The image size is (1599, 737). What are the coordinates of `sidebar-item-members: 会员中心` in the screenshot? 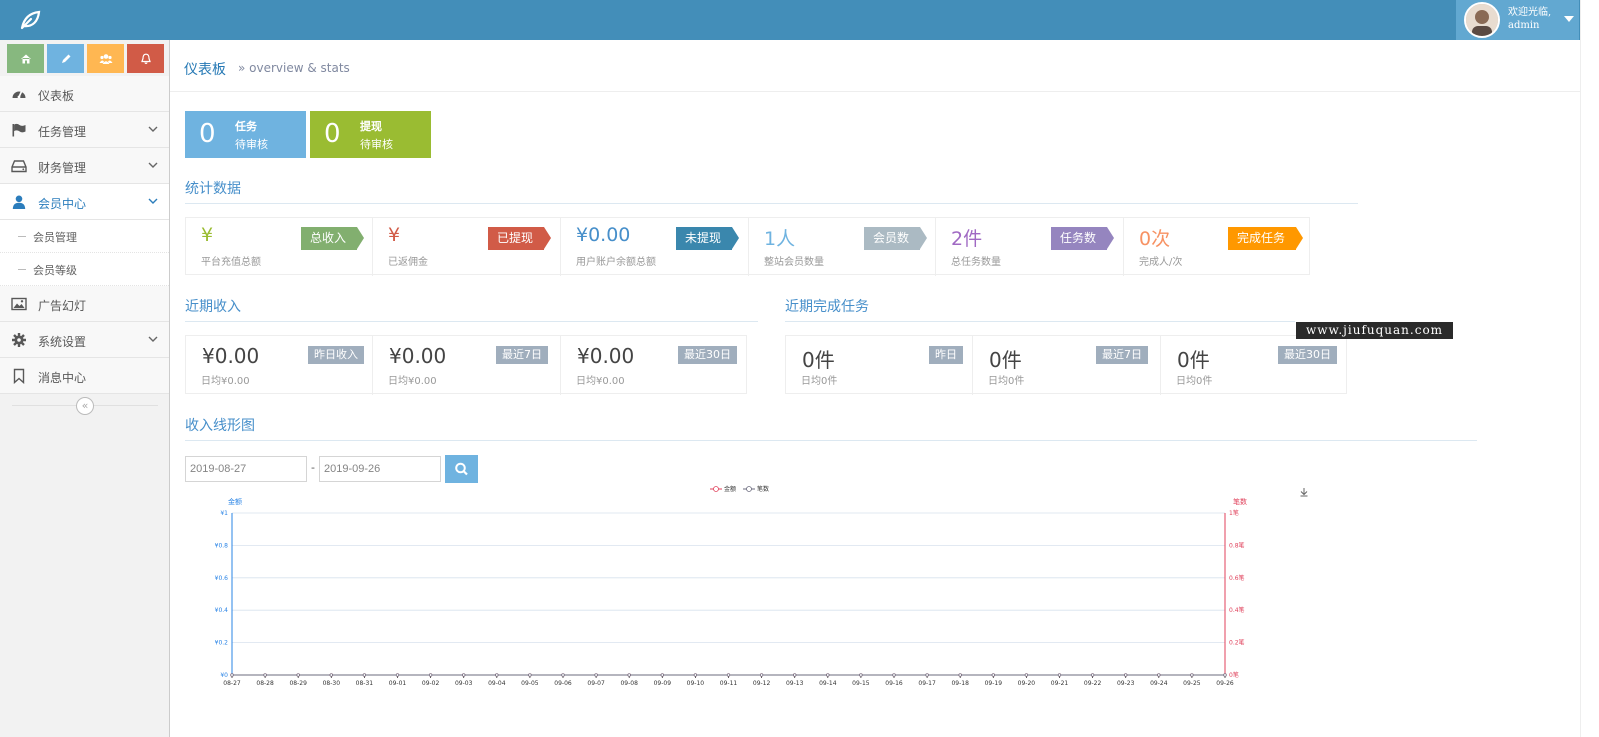 It's located at (84, 202).